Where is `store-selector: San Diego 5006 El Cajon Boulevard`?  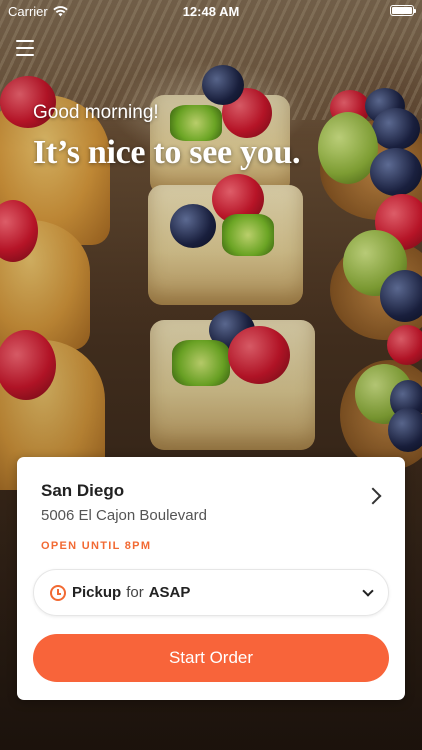
store-selector: San Diego 5006 El Cajon Boulevard is located at coordinates (213, 503).